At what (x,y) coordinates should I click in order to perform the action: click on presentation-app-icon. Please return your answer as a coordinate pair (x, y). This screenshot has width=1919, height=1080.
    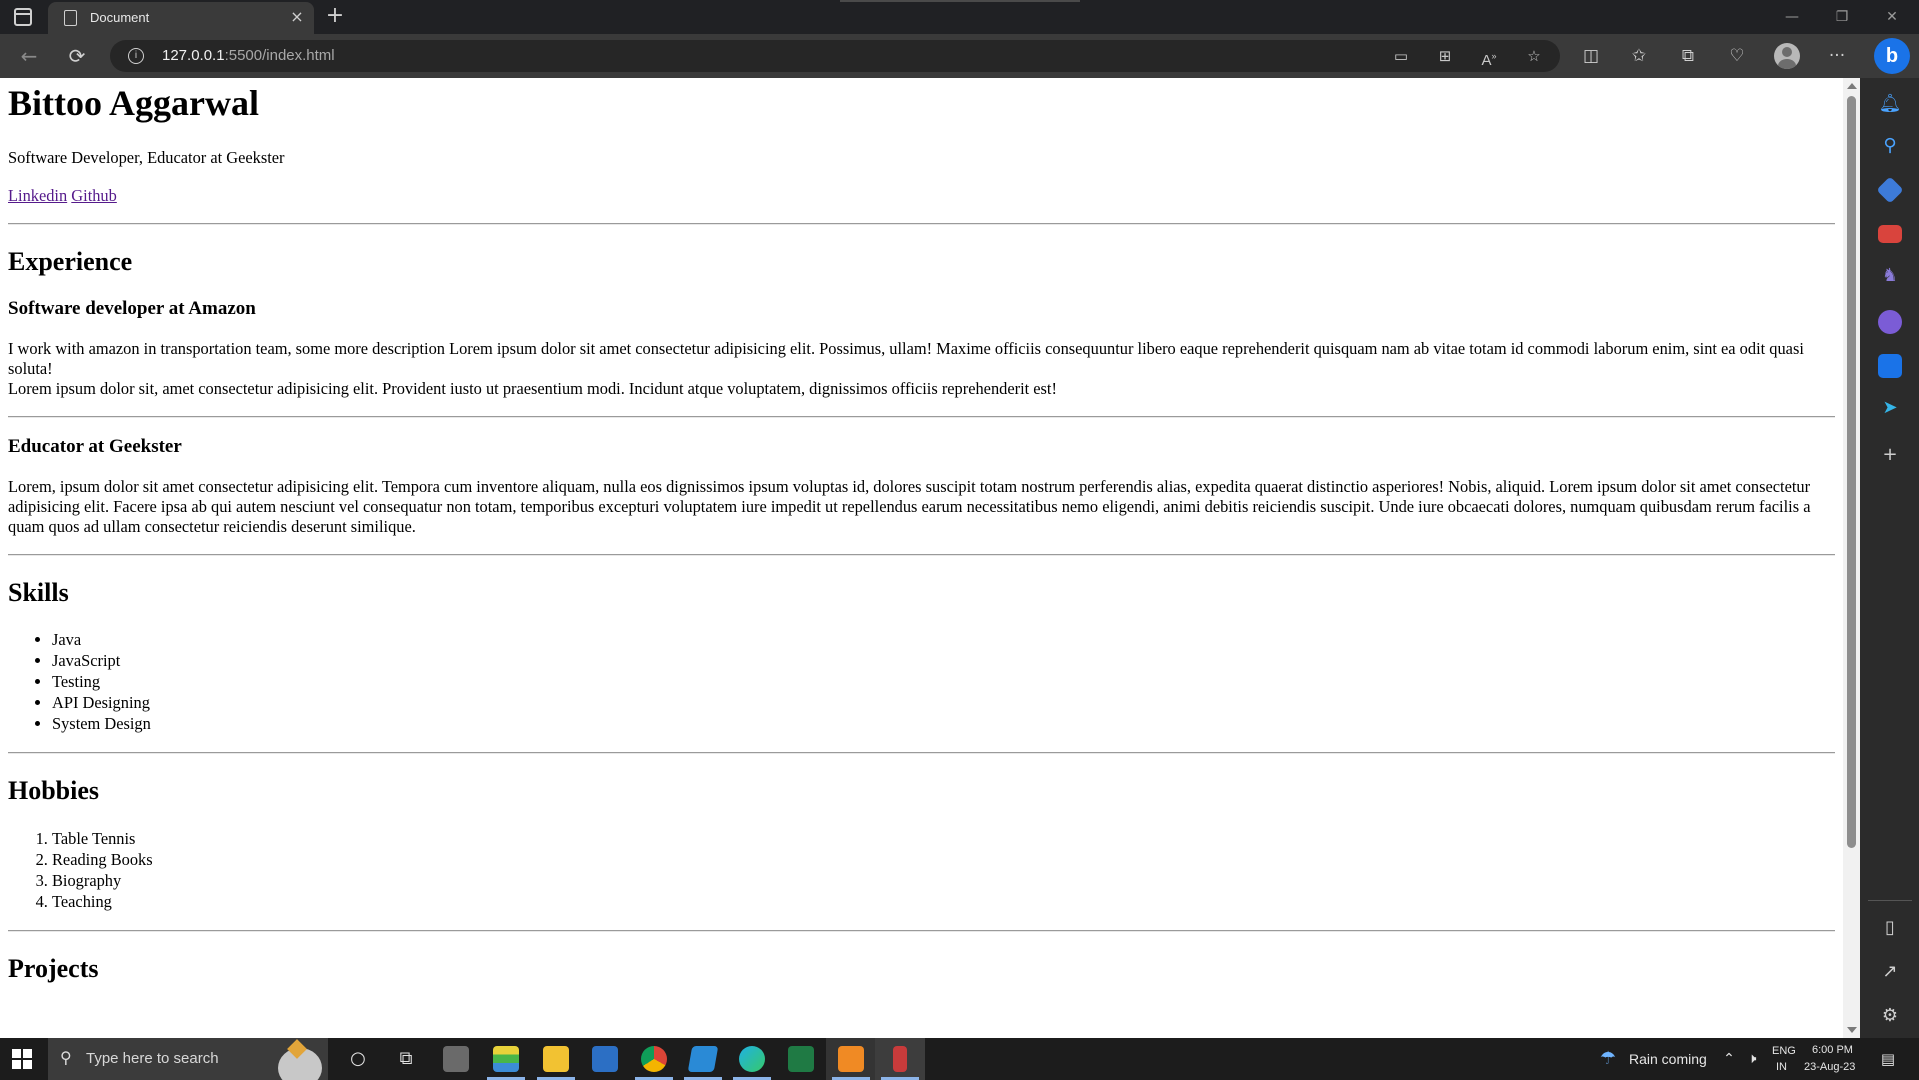
    Looking at the image, I should click on (900, 1059).